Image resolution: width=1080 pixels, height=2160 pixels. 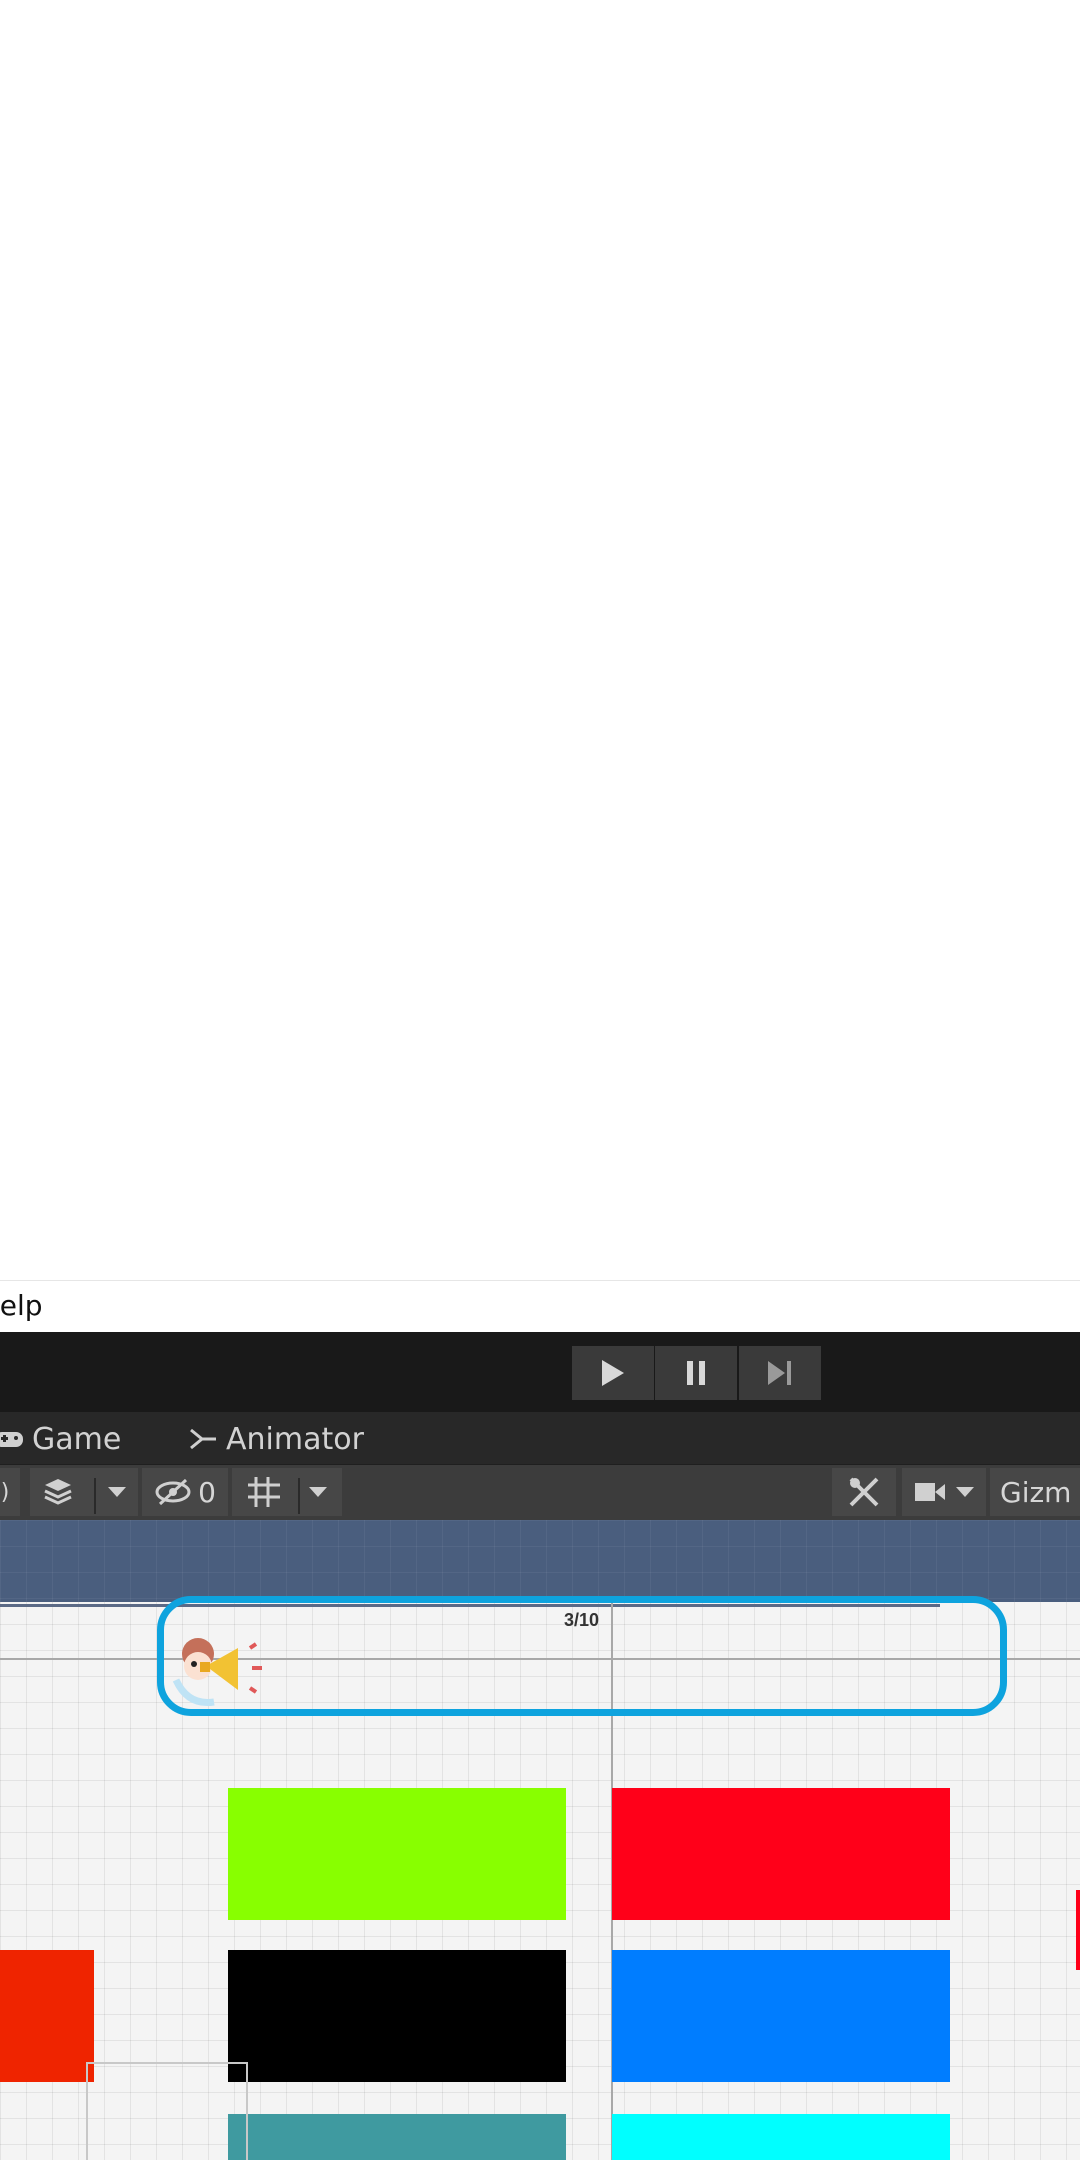 What do you see at coordinates (203, 1439) in the screenshot?
I see `animator-icon` at bounding box center [203, 1439].